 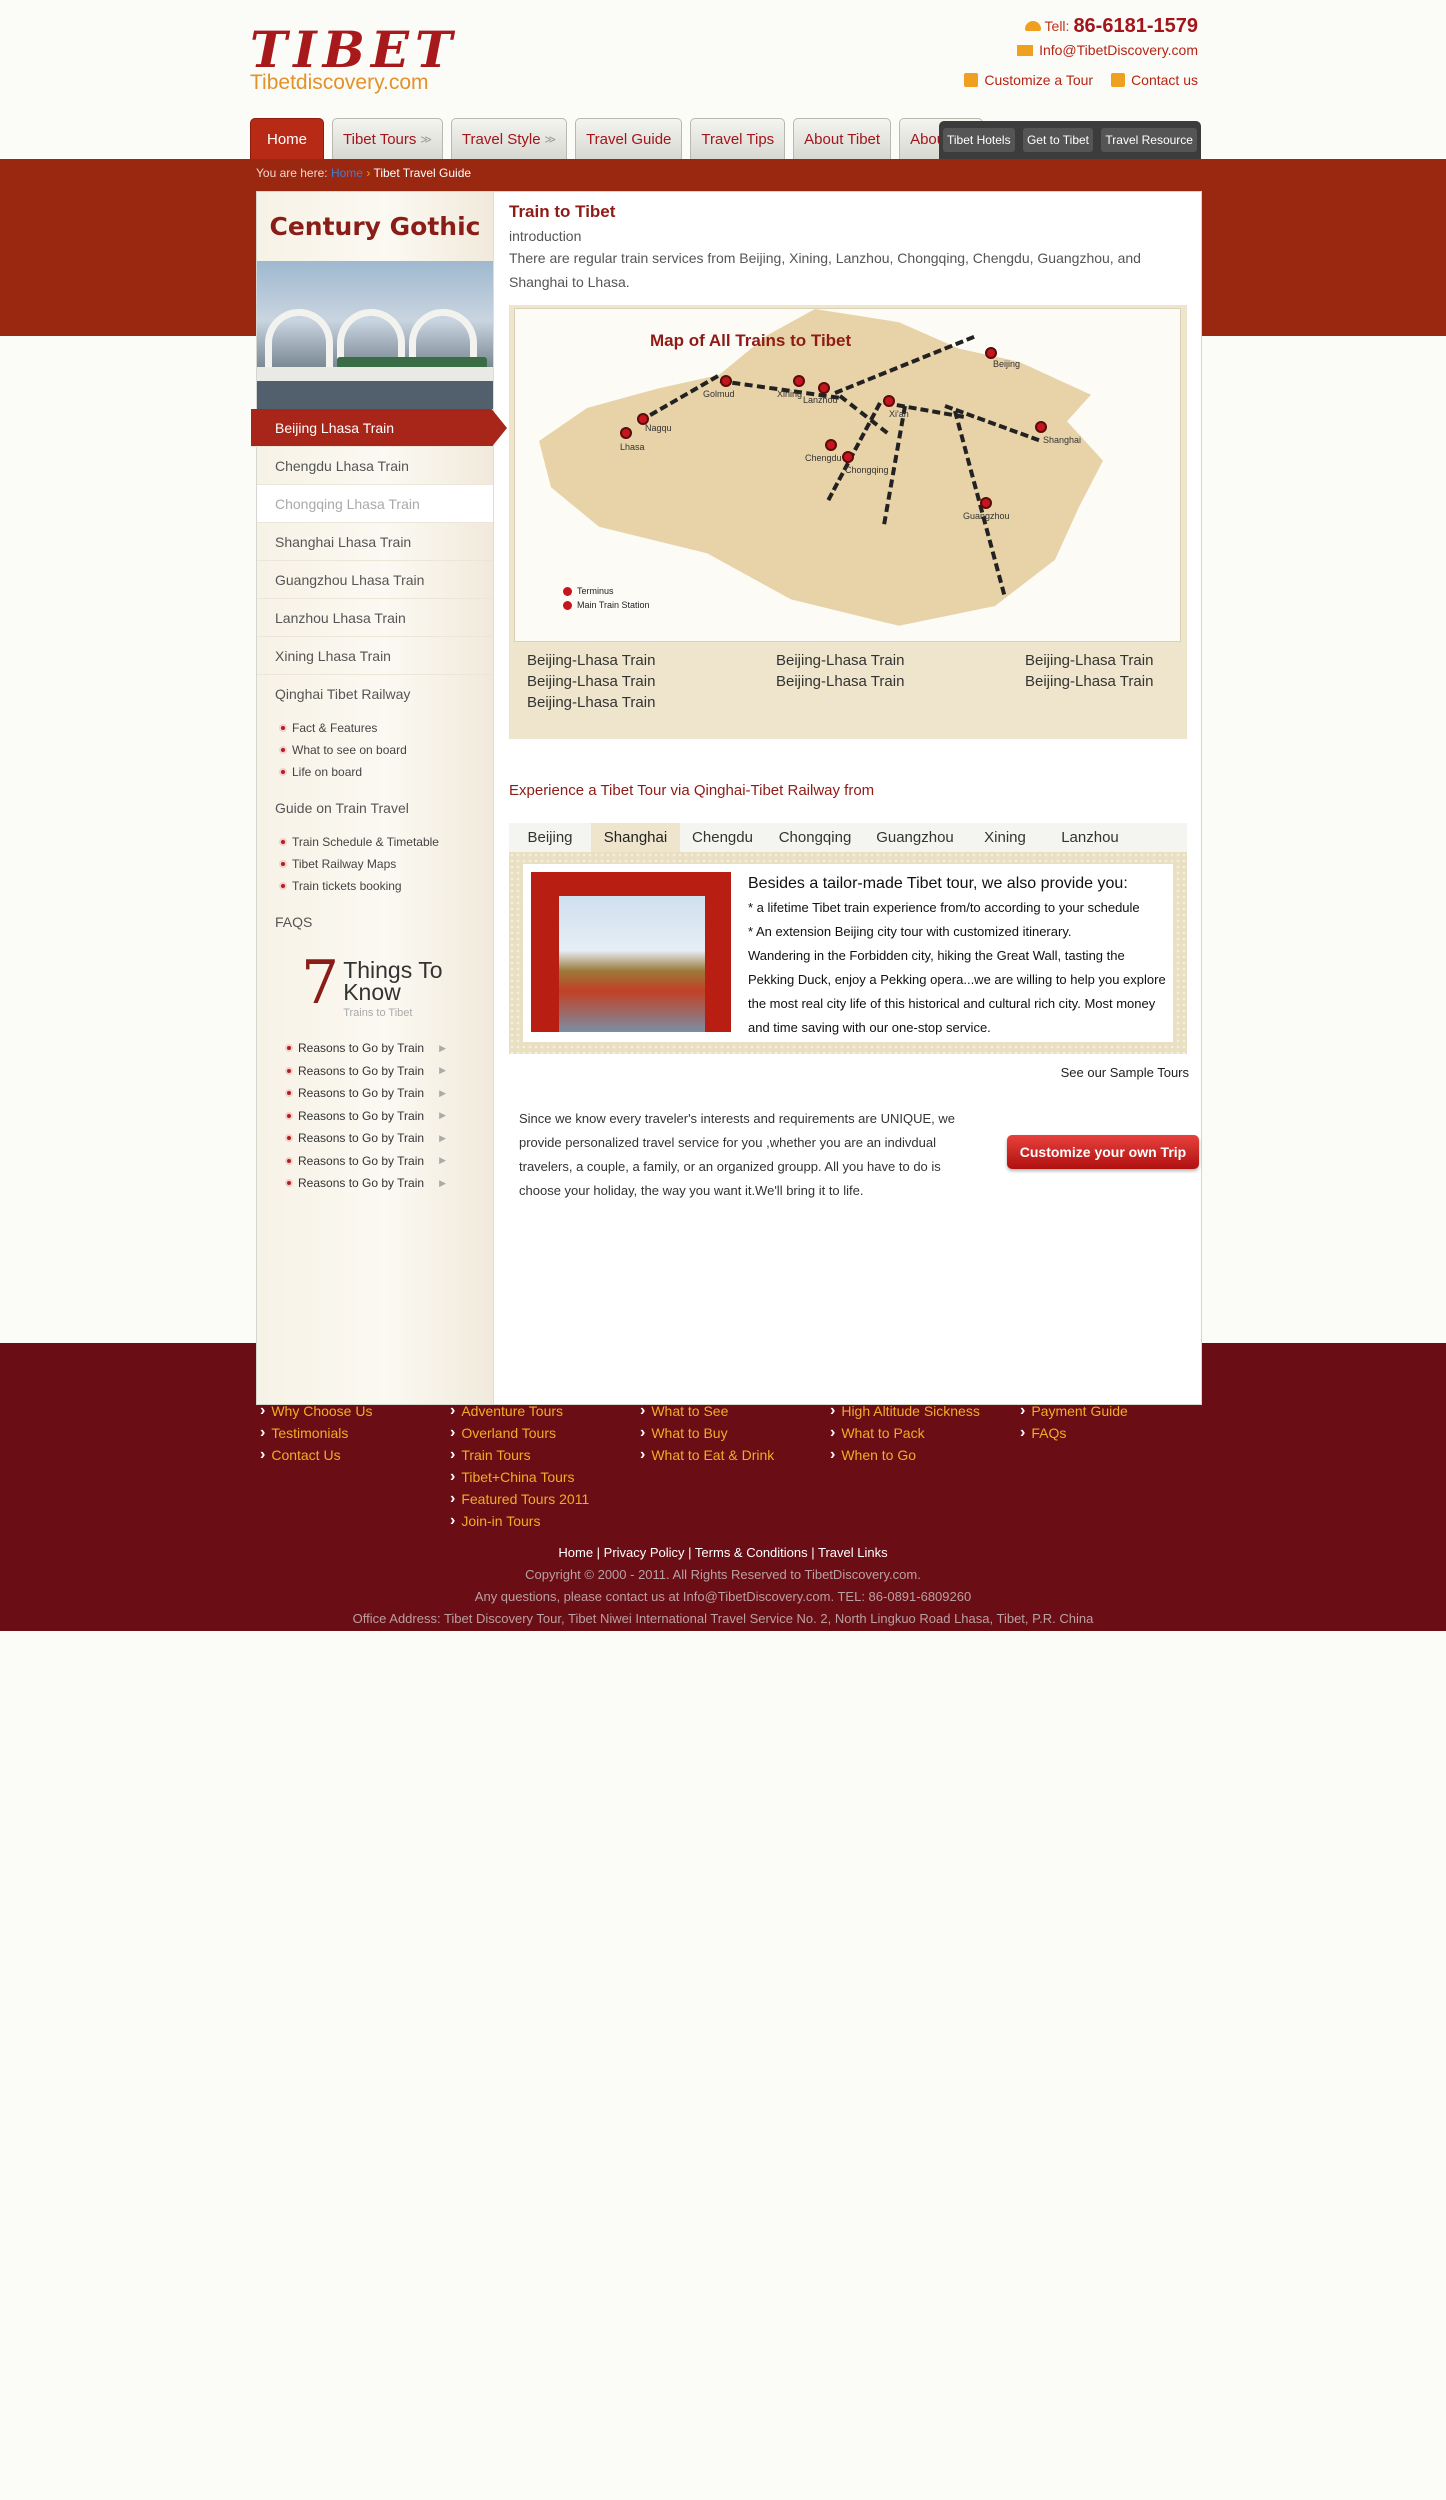 I want to click on footer-link: Testimonials, so click(x=355, y=1433).